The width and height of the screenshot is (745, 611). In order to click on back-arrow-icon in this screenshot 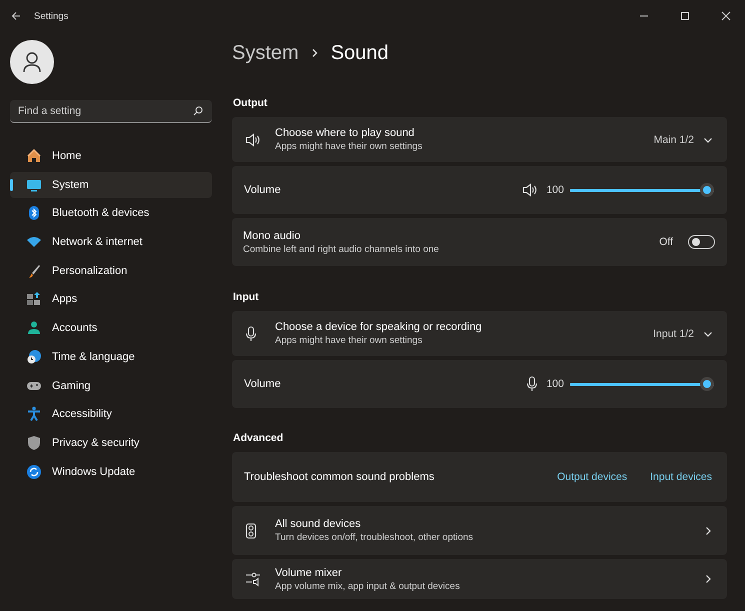, I will do `click(16, 16)`.